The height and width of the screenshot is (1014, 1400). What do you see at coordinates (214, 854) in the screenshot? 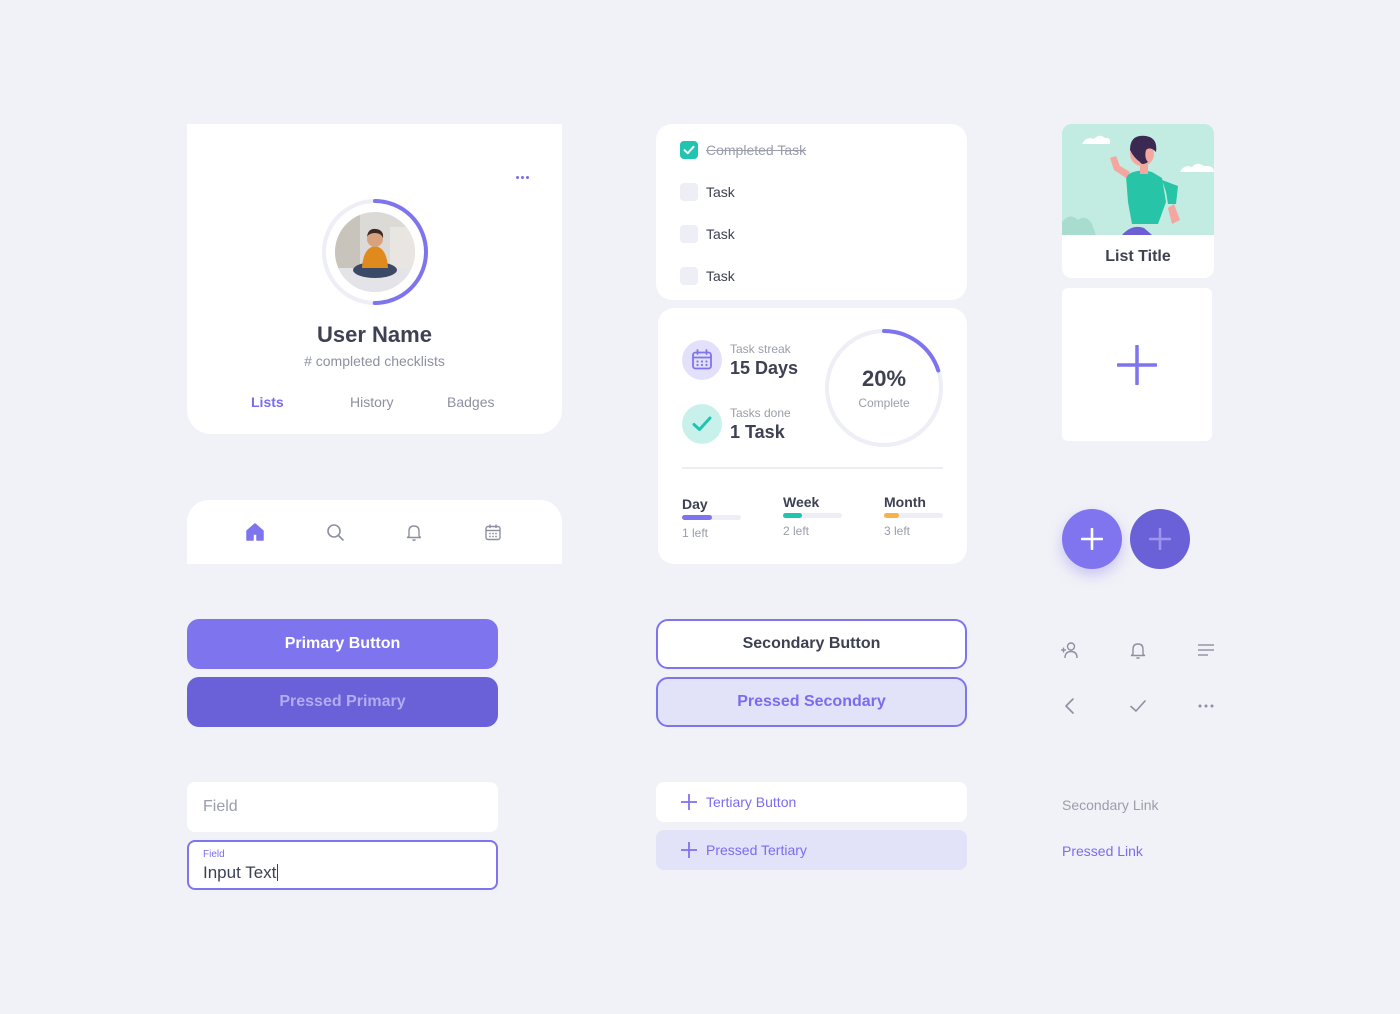
I see `field-label: Field` at bounding box center [214, 854].